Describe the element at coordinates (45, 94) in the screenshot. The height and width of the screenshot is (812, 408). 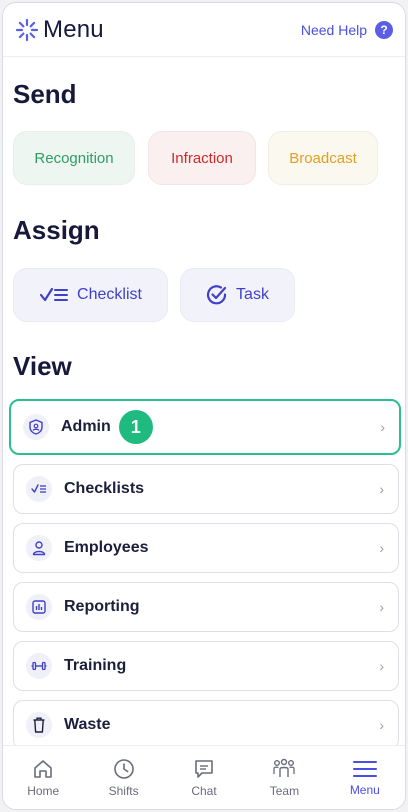
I see `section-title-send: Send` at that location.